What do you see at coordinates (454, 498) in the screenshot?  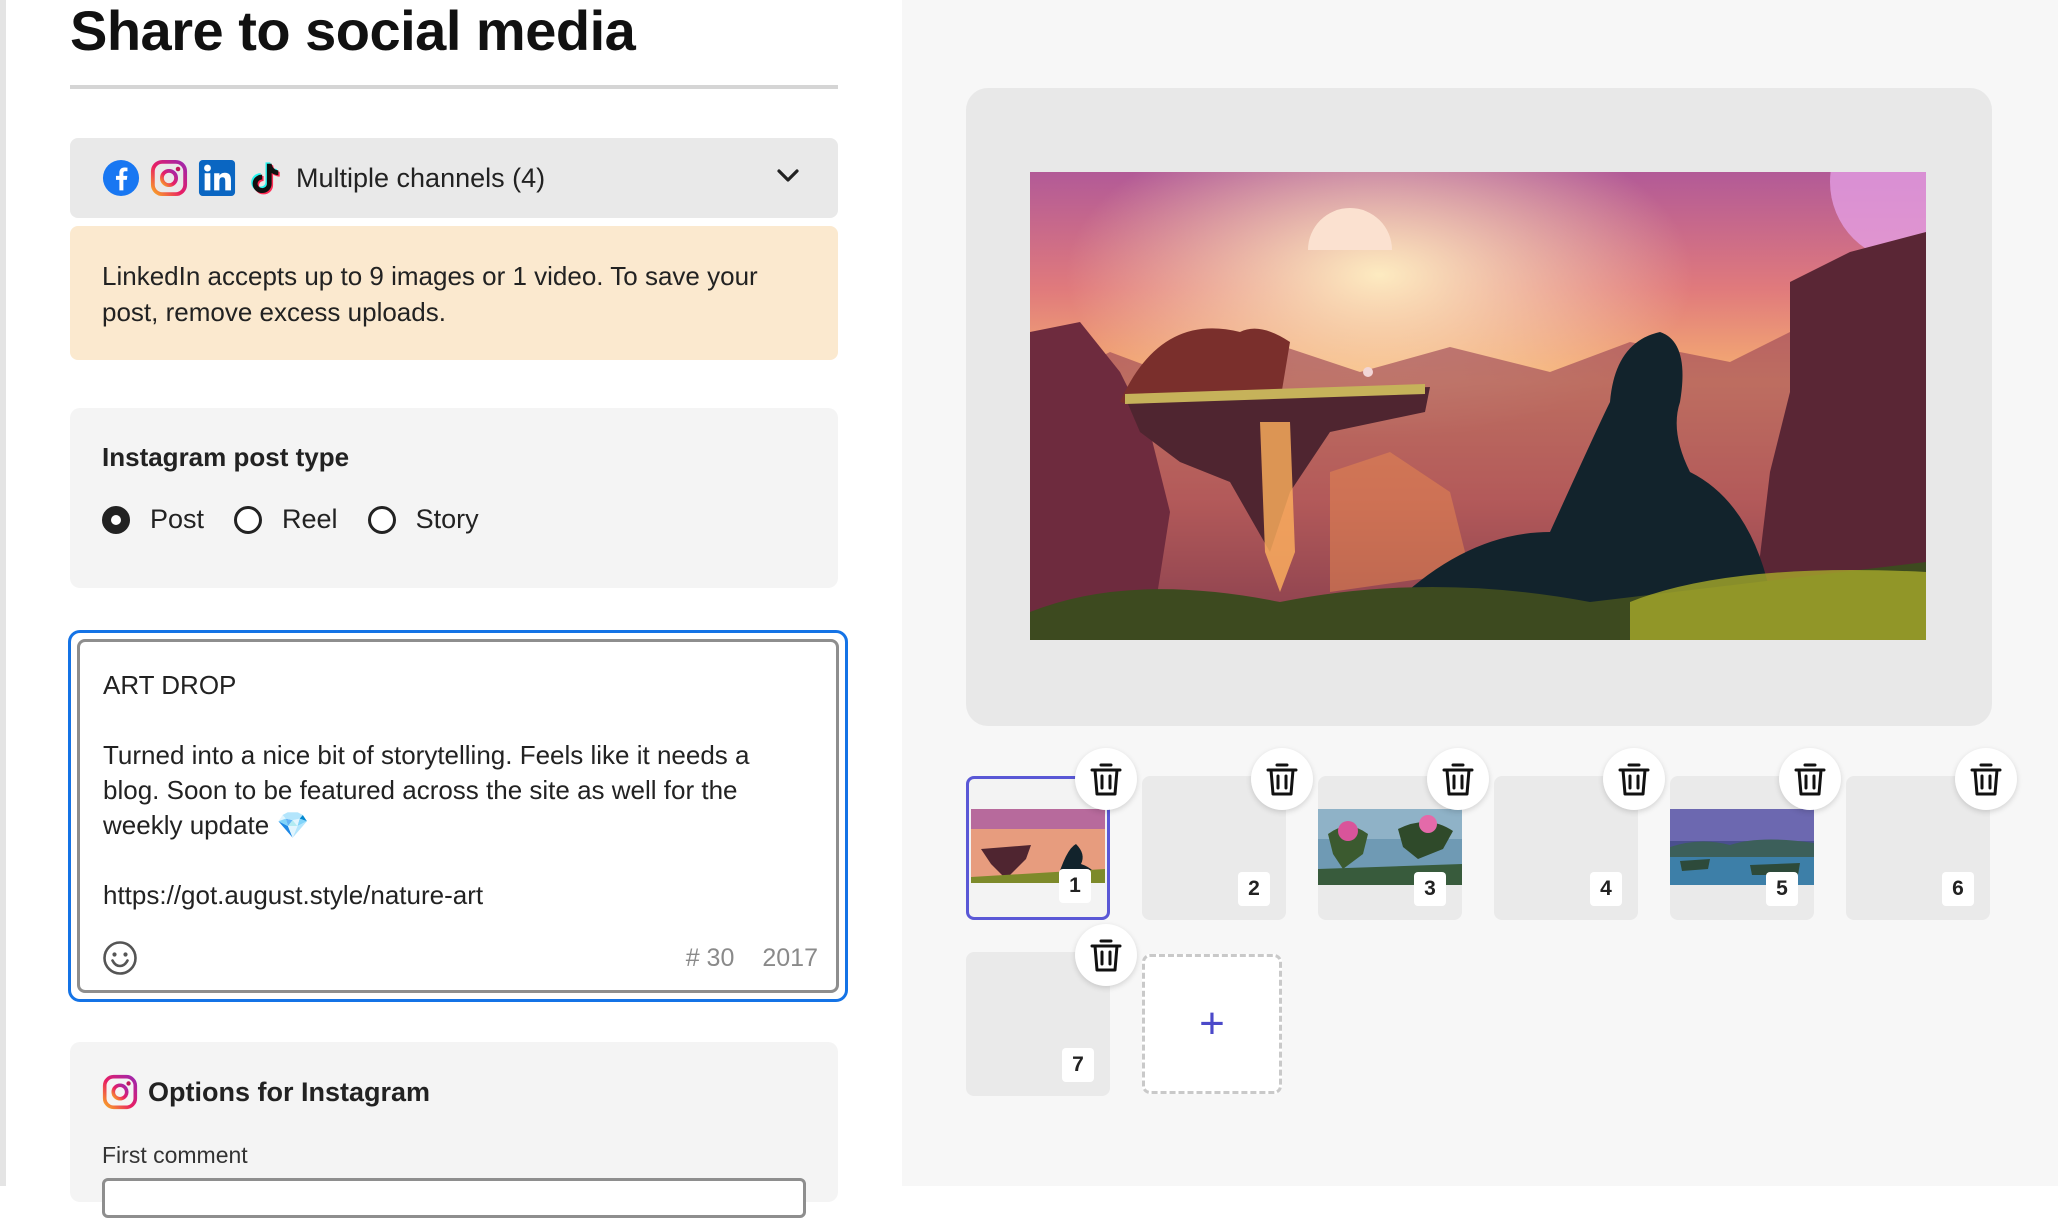 I see `instagram-post-type-card: Instagram post type Post Reel Story` at bounding box center [454, 498].